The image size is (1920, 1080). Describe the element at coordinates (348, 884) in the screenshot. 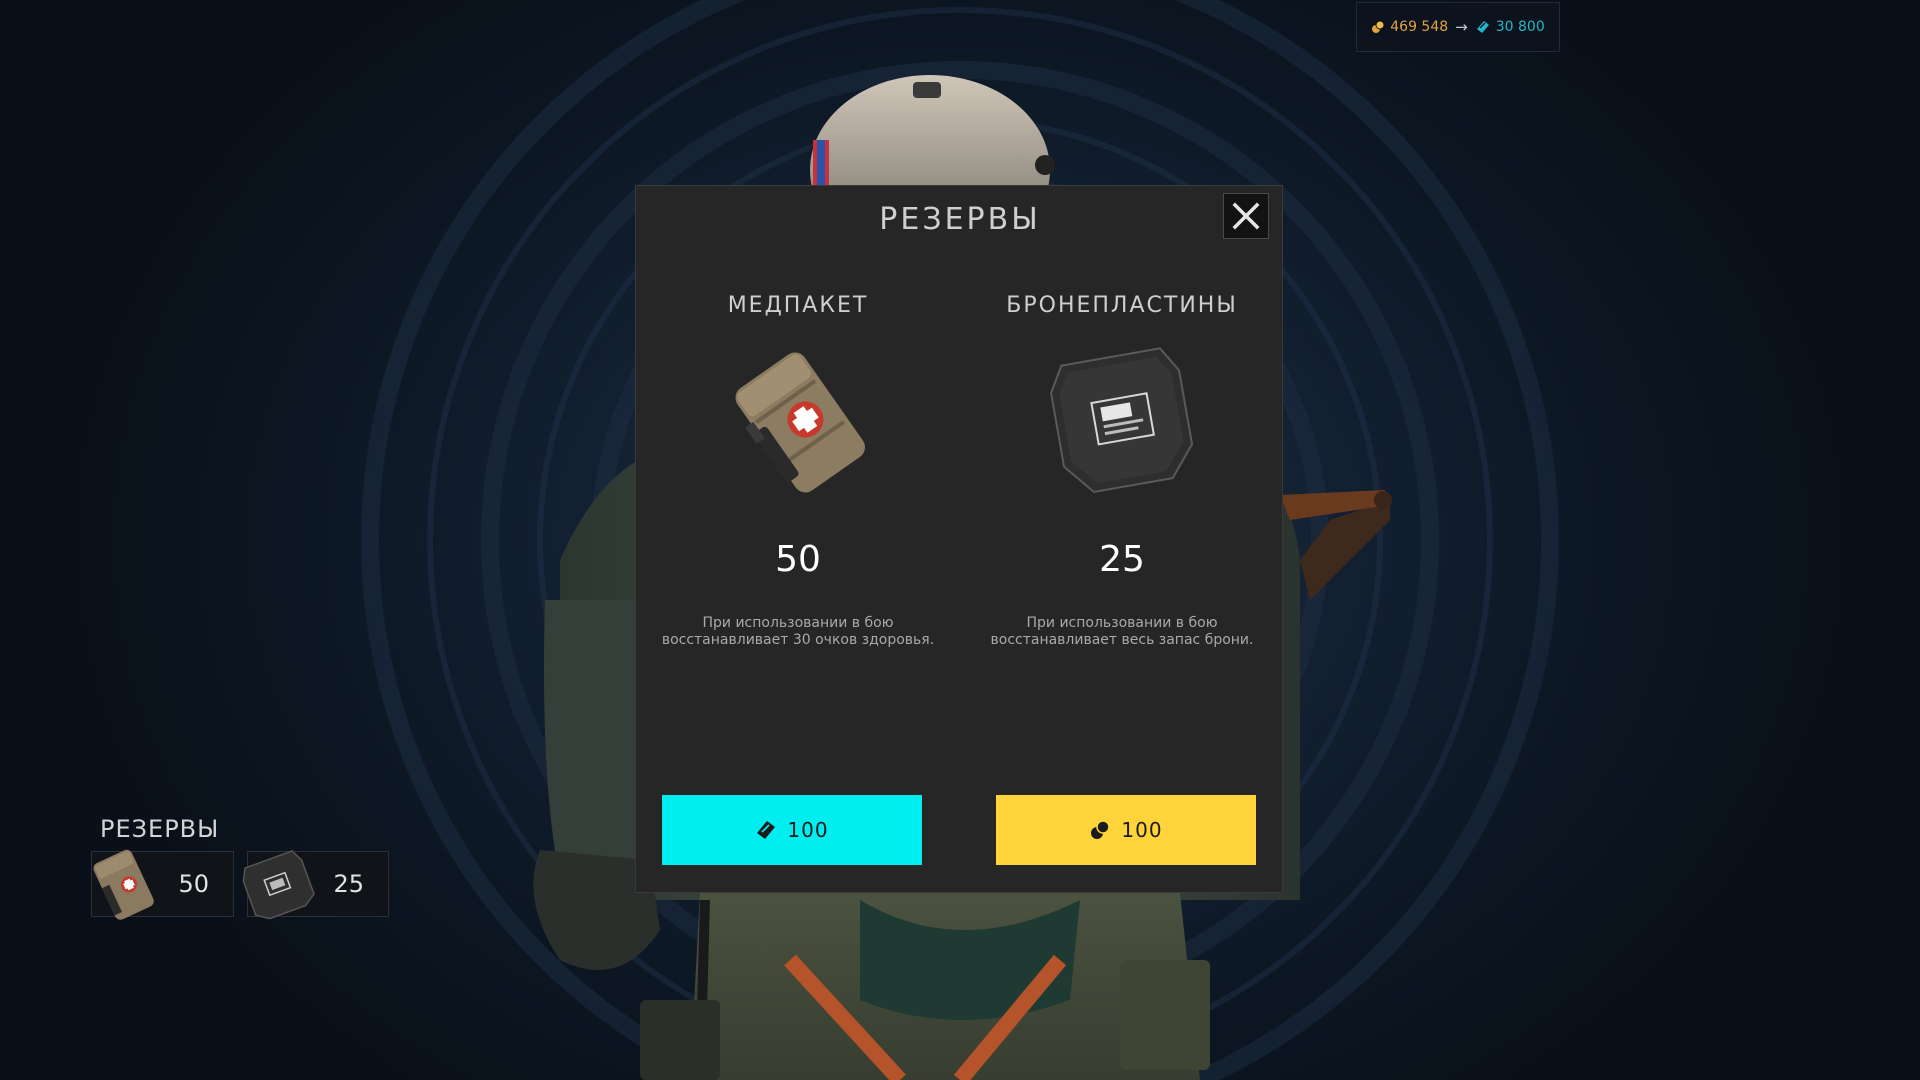

I see `armor-slot-count: 25` at that location.